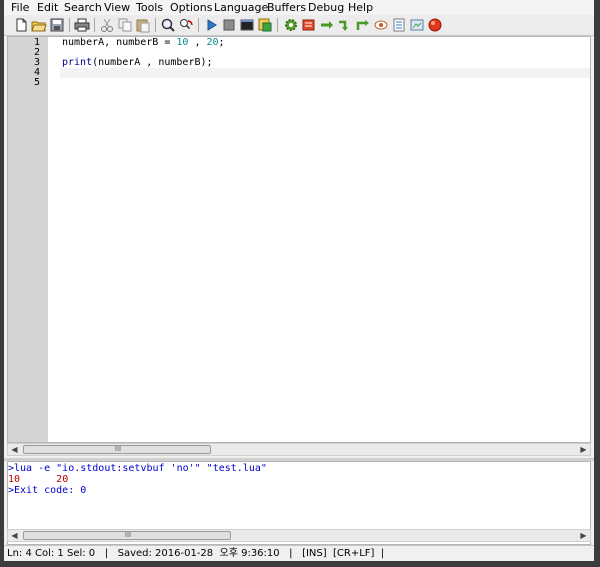 Image resolution: width=600 pixels, height=567 pixels. I want to click on code-text: ,, so click(197, 42).